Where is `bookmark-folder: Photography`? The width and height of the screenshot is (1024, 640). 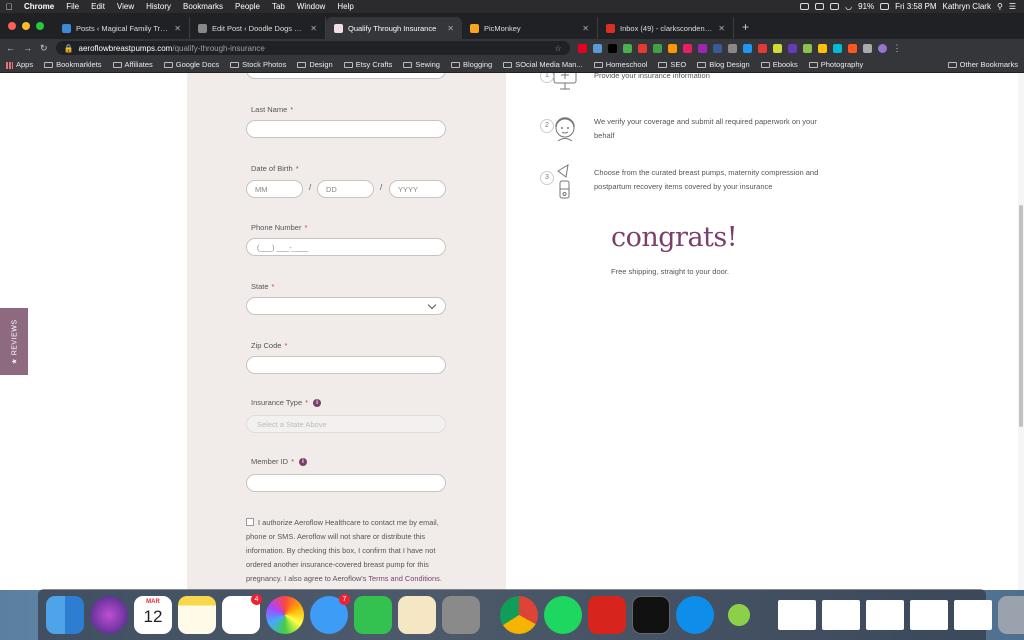 bookmark-folder: Photography is located at coordinates (835, 64).